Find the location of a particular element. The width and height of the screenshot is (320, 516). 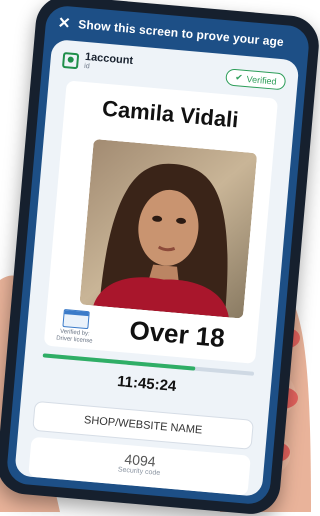

person-icon is located at coordinates (70, 60).